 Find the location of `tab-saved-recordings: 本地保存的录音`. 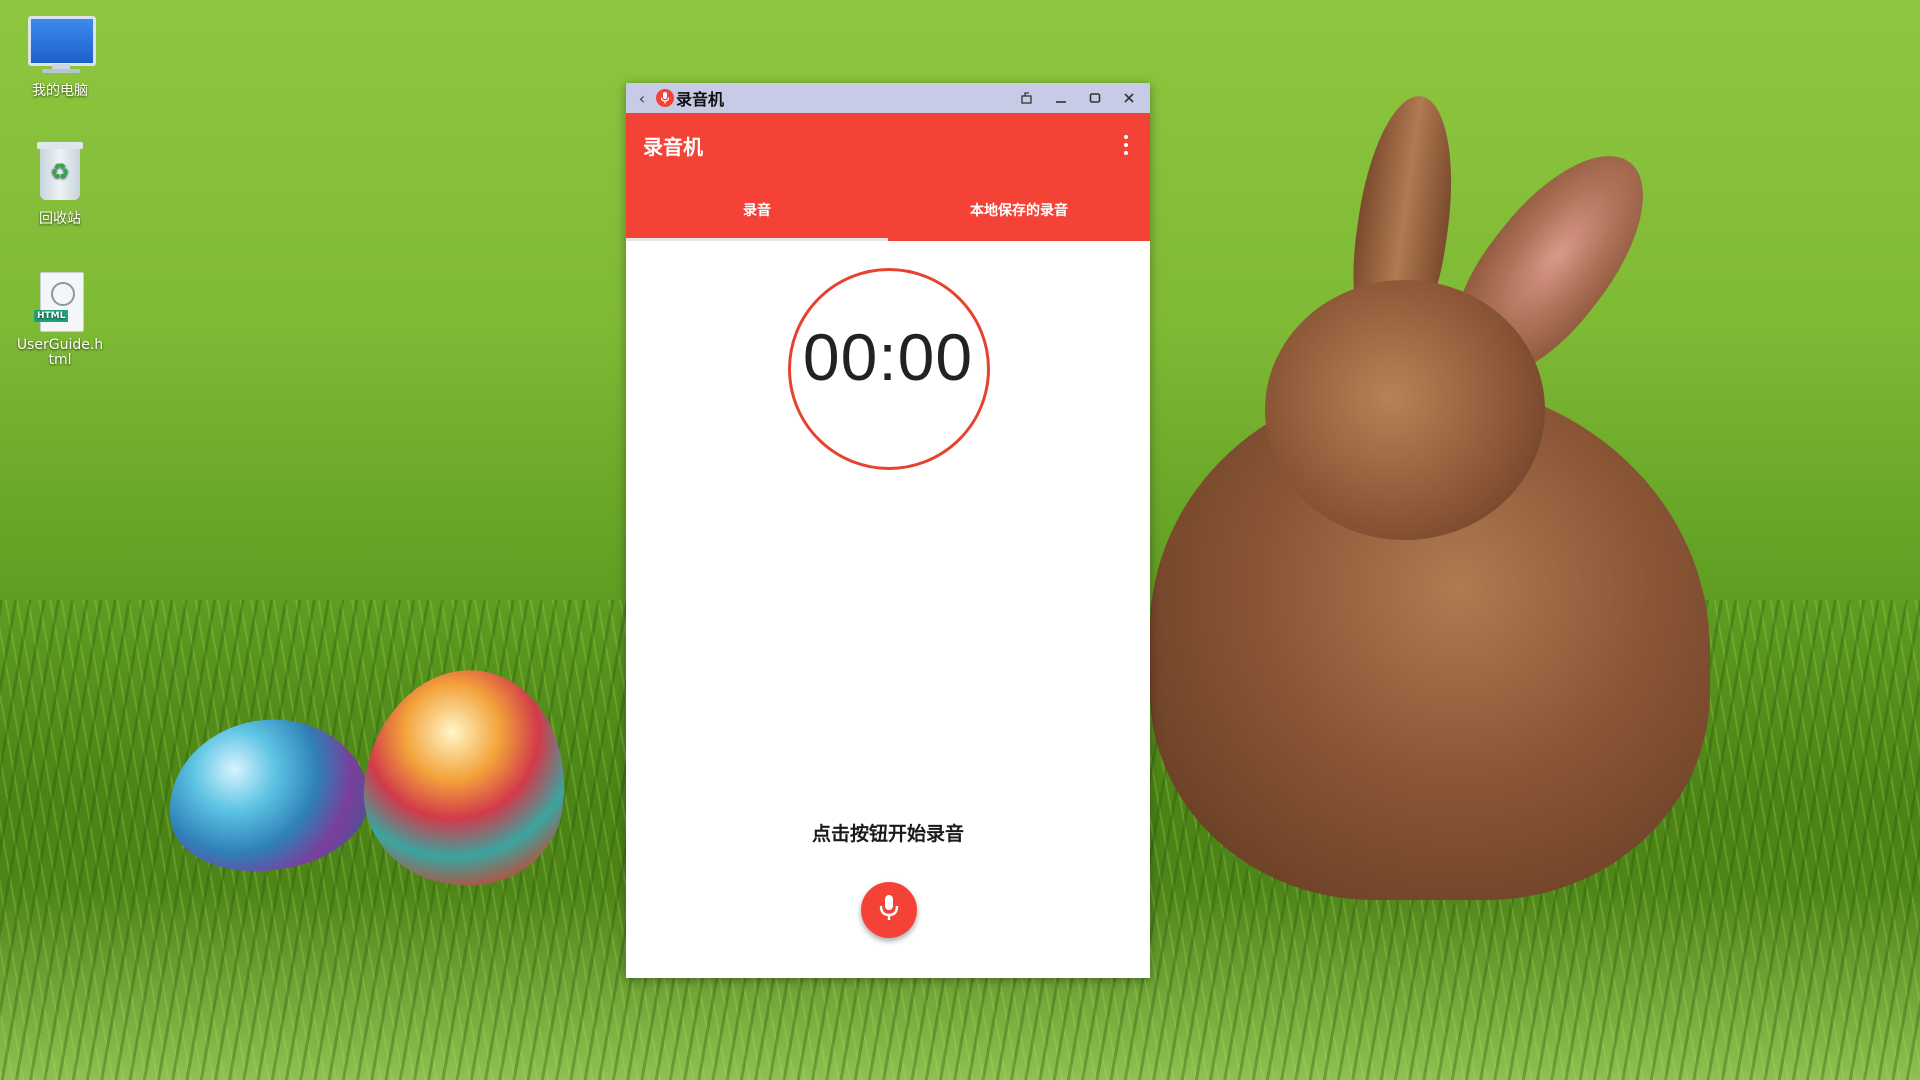

tab-saved-recordings: 本地保存的录音 is located at coordinates (1019, 210).